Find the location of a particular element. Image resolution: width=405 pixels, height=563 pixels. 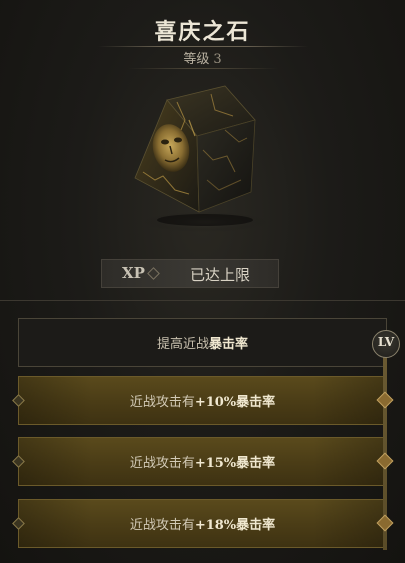

upgrade-row-1: 近战攻击有+10%暴击率 is located at coordinates (199, 400).